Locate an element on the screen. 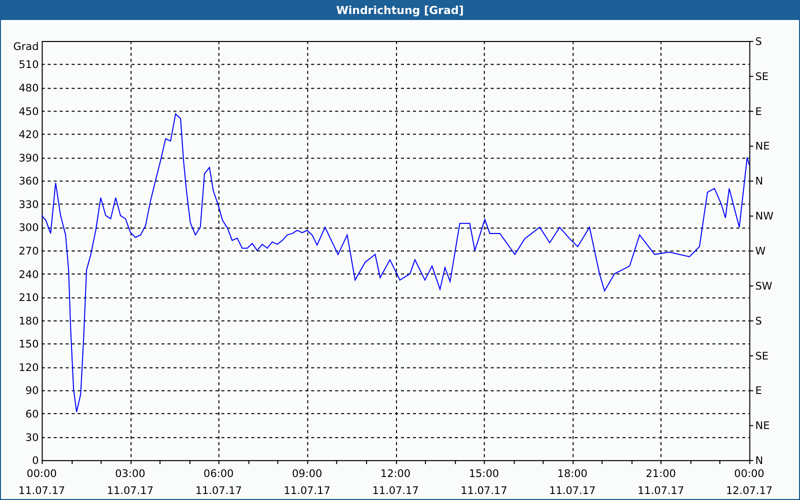  axis-tick-label: 150 is located at coordinates (28, 344).